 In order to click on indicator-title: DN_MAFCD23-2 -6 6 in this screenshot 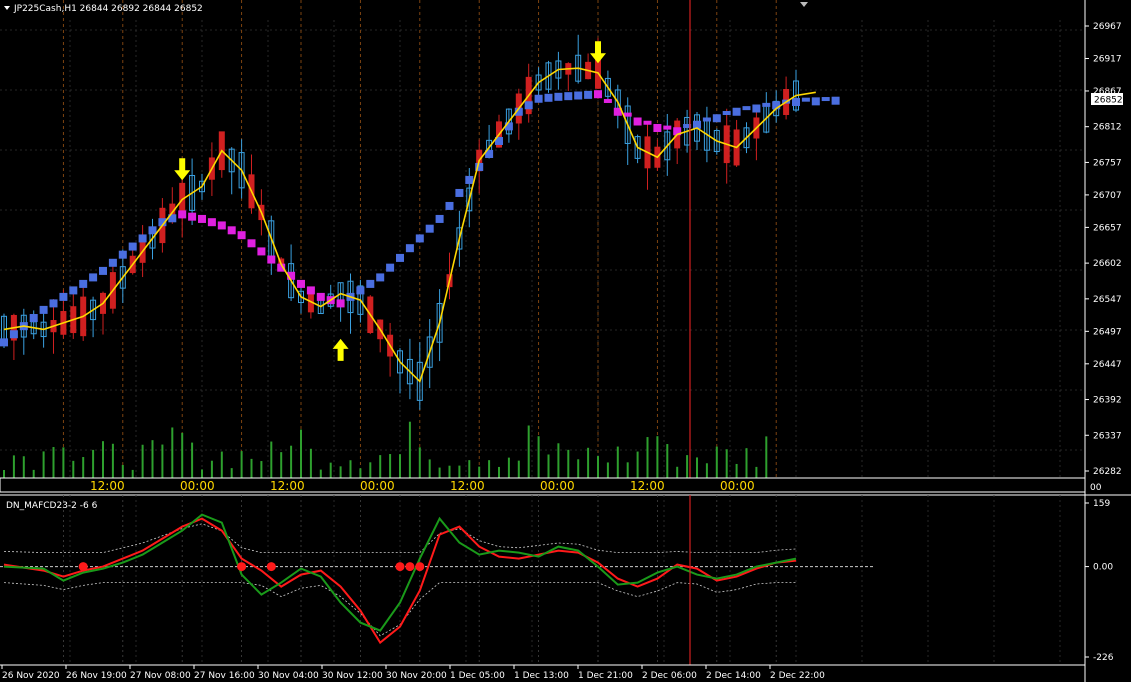, I will do `click(52, 506)`.